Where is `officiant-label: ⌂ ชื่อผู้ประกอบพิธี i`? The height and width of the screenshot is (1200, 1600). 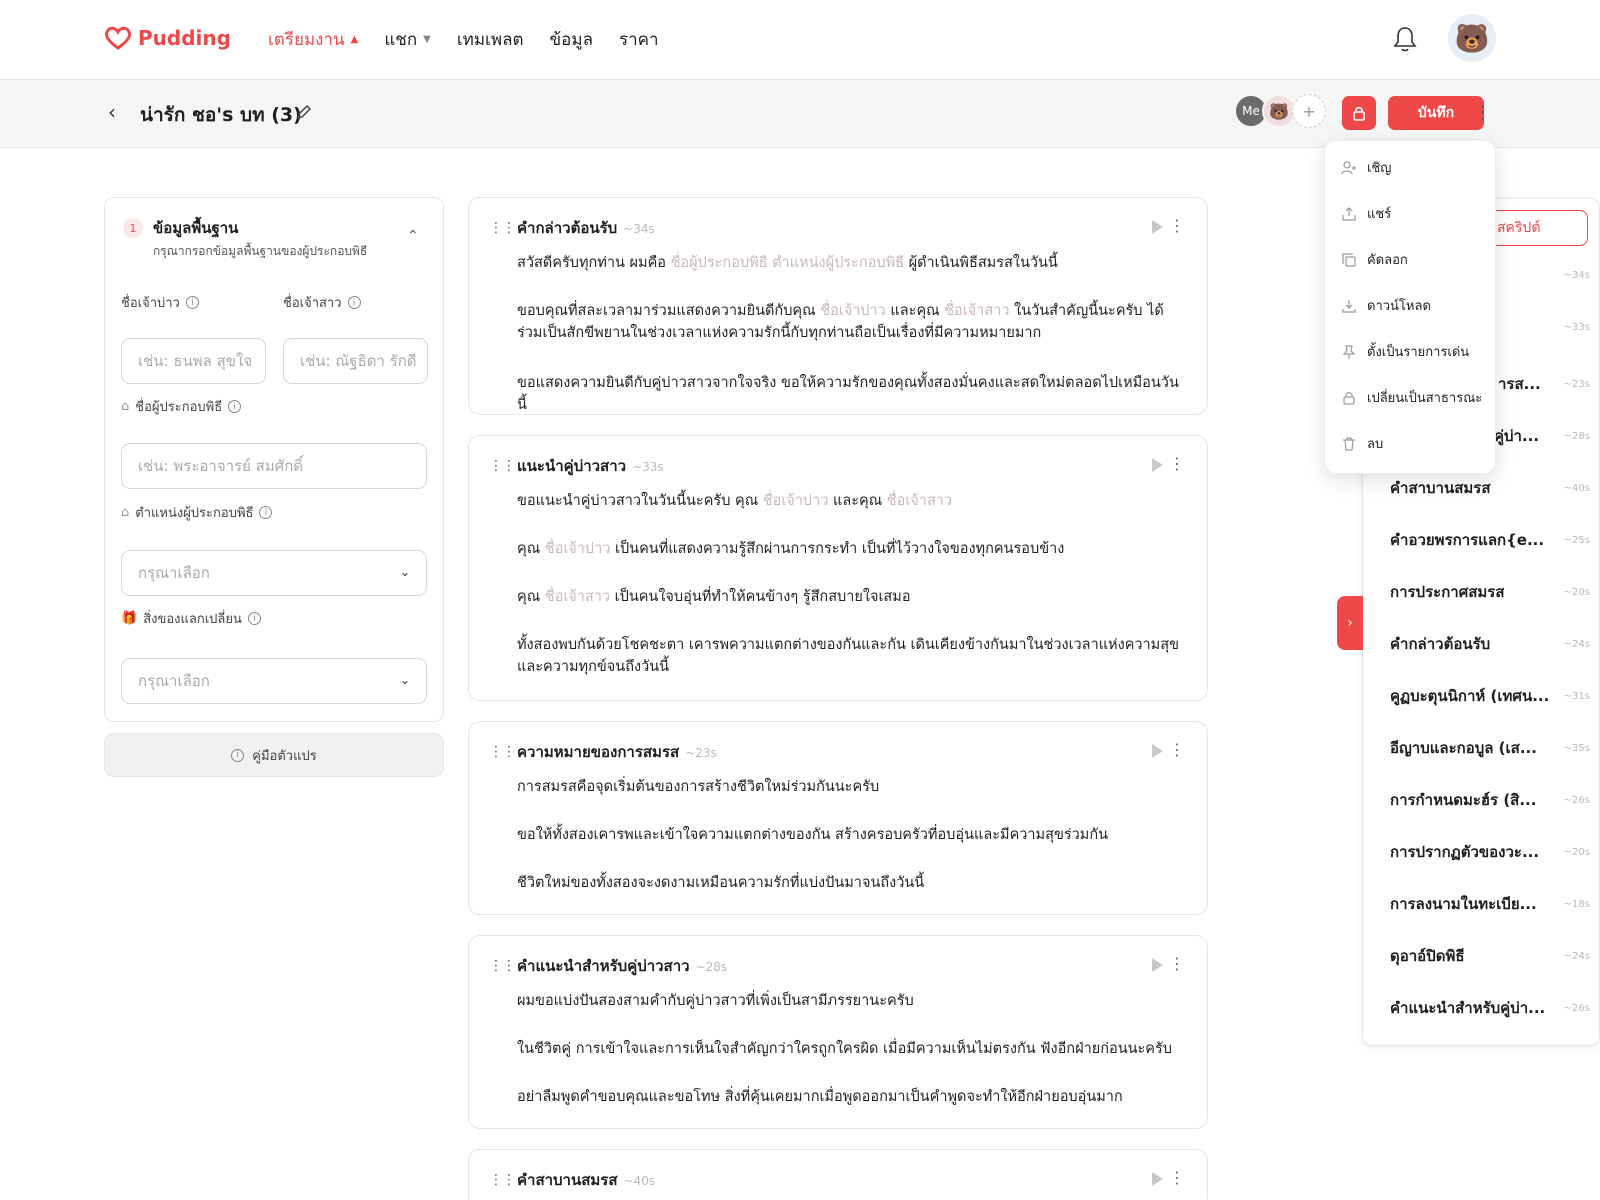 officiant-label: ⌂ ชื่อผู้ประกอบพิธี i is located at coordinates (181, 406).